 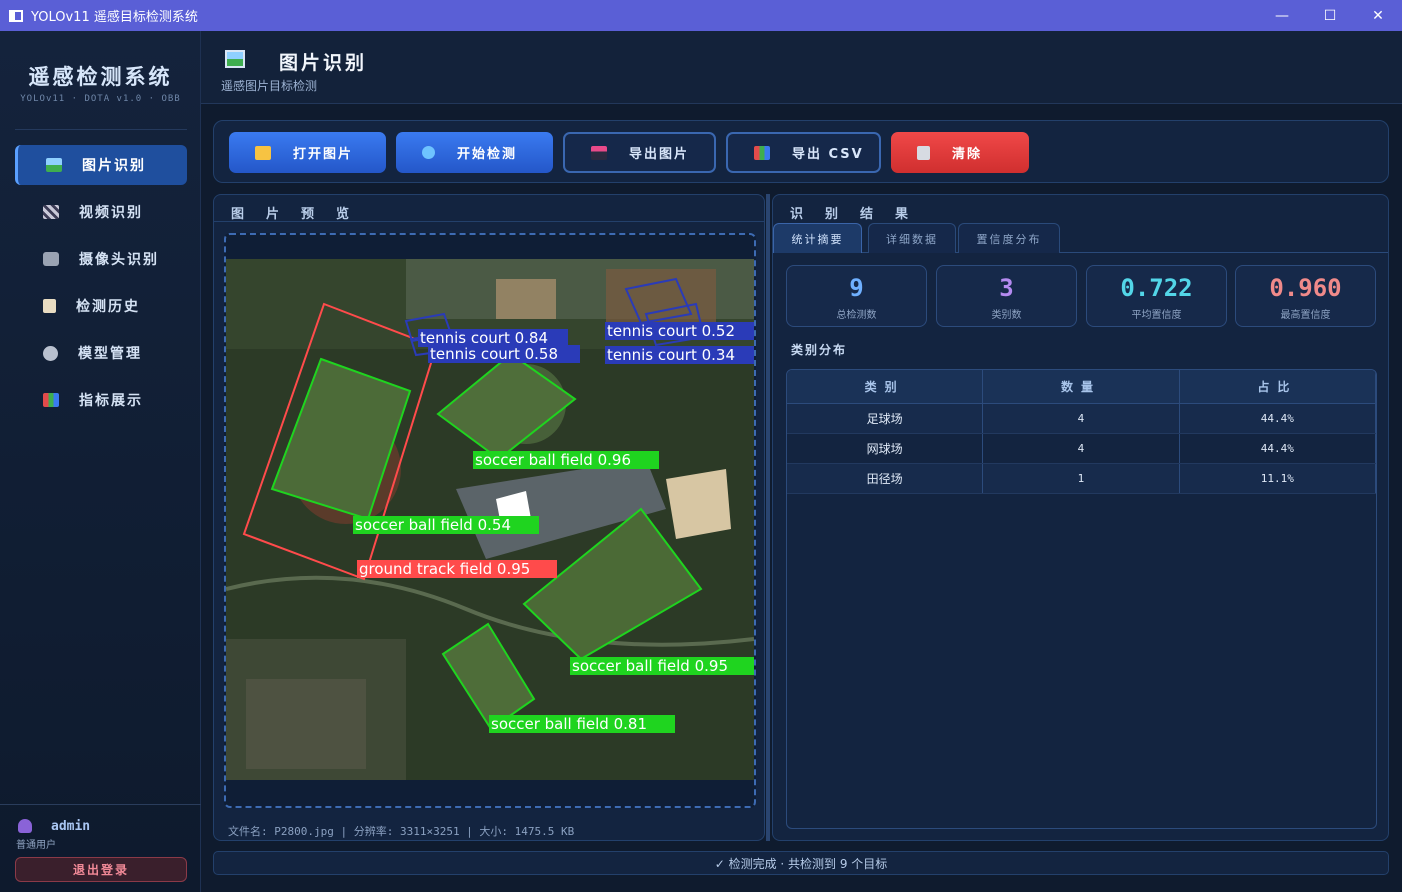 I want to click on clipboard-icon, so click(x=49, y=306).